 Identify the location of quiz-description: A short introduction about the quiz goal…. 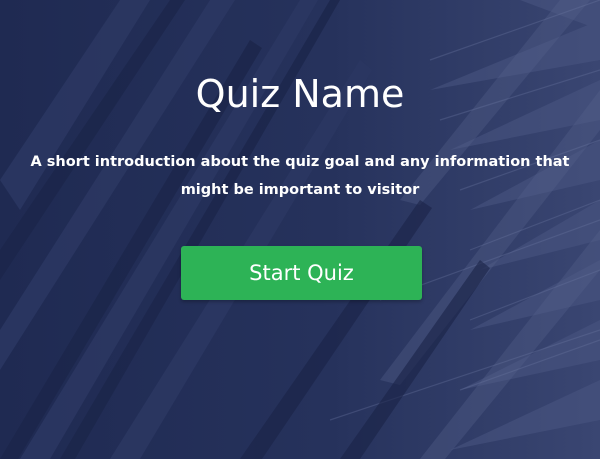
(300, 176).